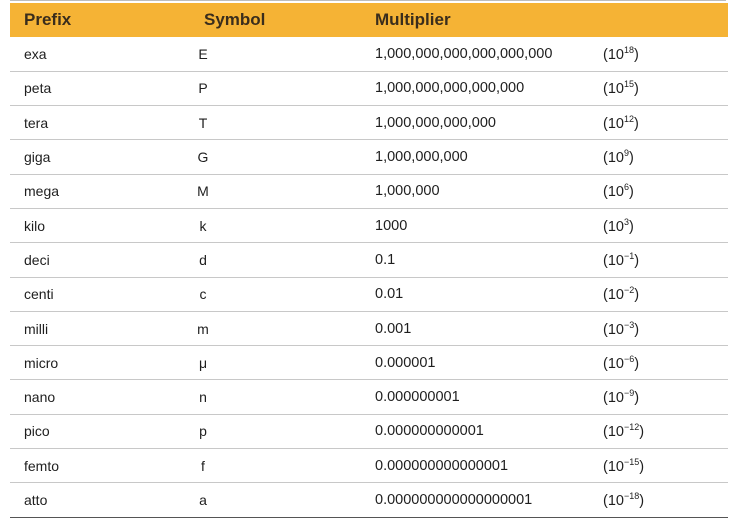 This screenshot has height=522, width=738. Describe the element at coordinates (102, 191) in the screenshot. I see `prefix-cell: mega` at that location.